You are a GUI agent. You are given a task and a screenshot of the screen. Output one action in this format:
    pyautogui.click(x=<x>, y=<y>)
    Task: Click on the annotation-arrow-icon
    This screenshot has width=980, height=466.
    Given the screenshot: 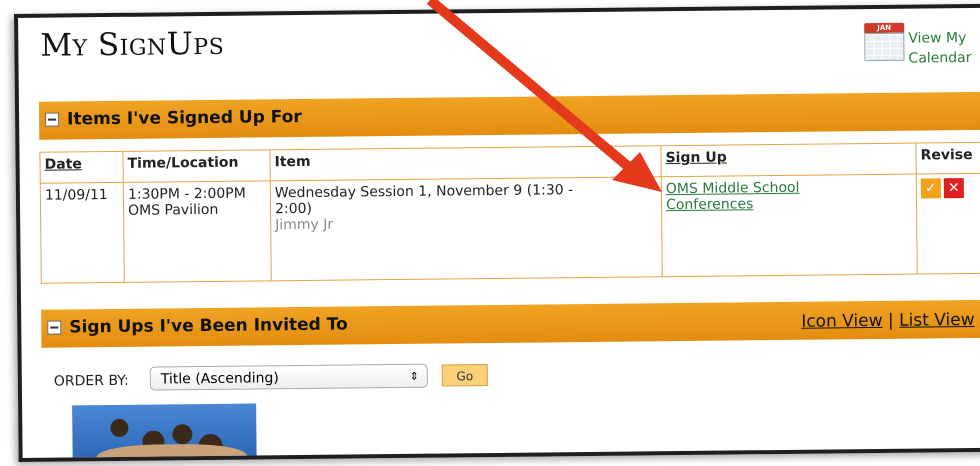 What is the action you would take?
    pyautogui.click(x=544, y=96)
    